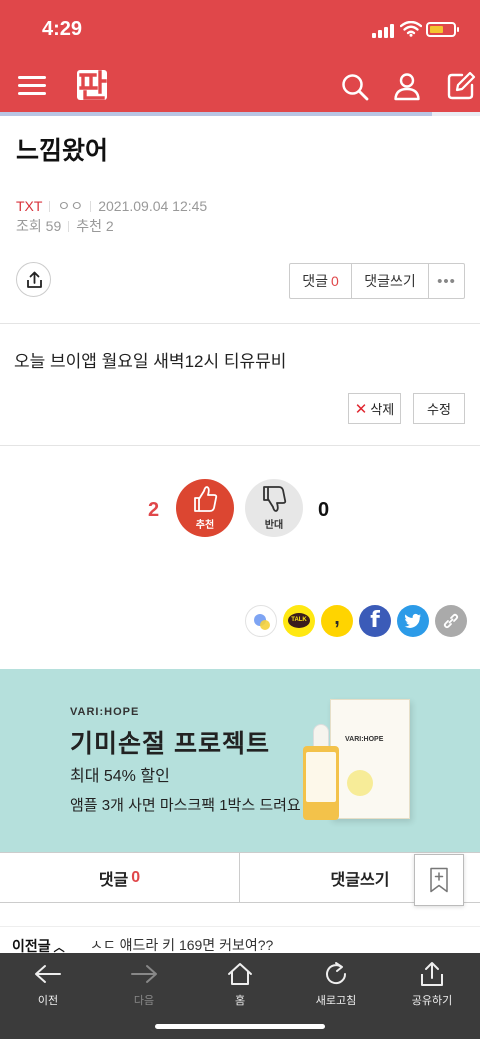 Image resolution: width=480 pixels, height=1039 pixels. Describe the element at coordinates (383, 31) in the screenshot. I see `cellular-signal-icon` at that location.